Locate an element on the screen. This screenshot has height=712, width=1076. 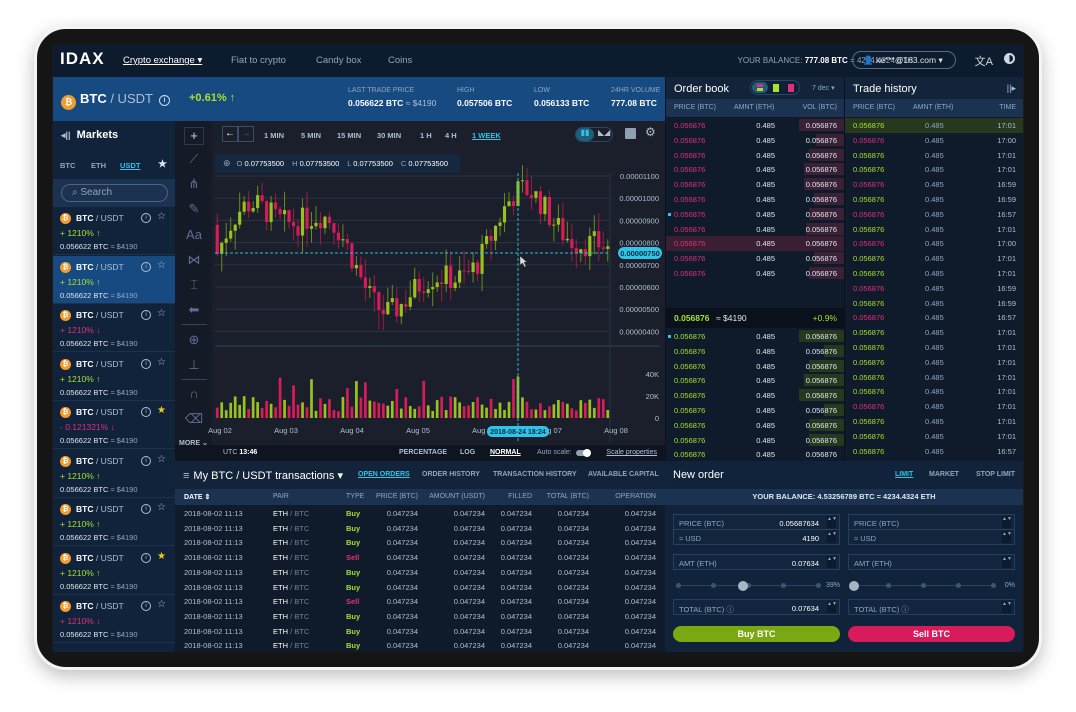
sell-amount-slider: 0% is located at coordinates (932, 586).